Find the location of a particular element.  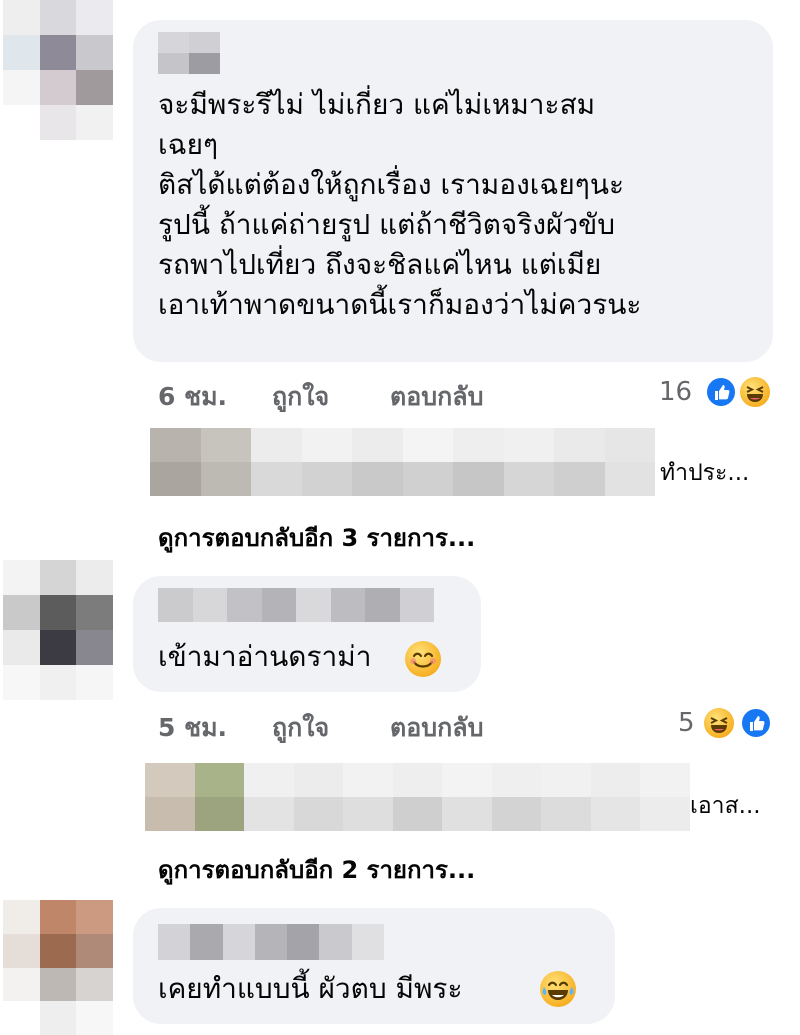

comment-timestamp: 5 ชม. is located at coordinates (192, 728).